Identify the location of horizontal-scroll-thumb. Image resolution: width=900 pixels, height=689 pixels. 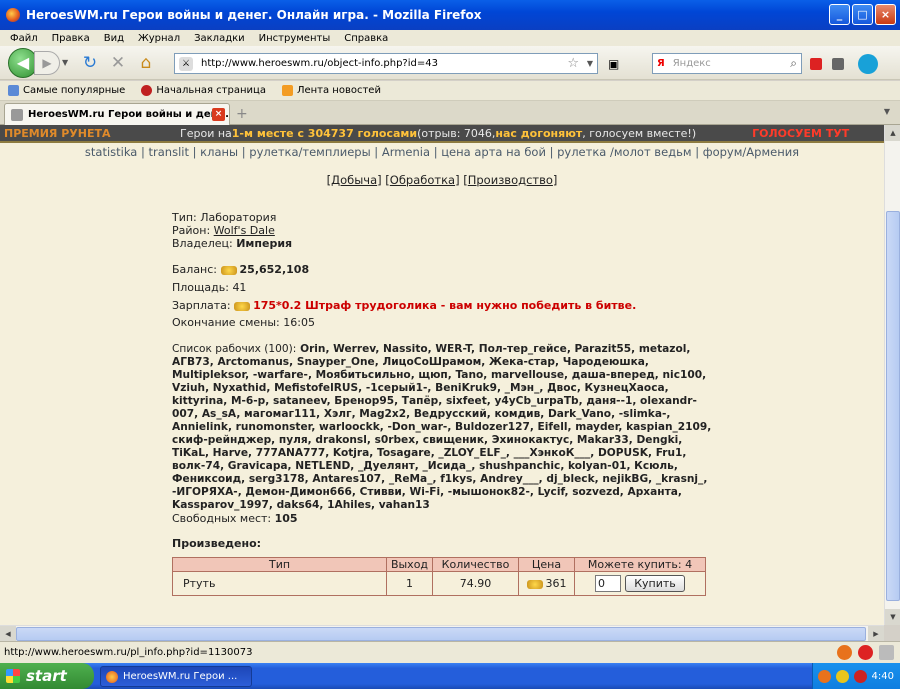
(441, 634).